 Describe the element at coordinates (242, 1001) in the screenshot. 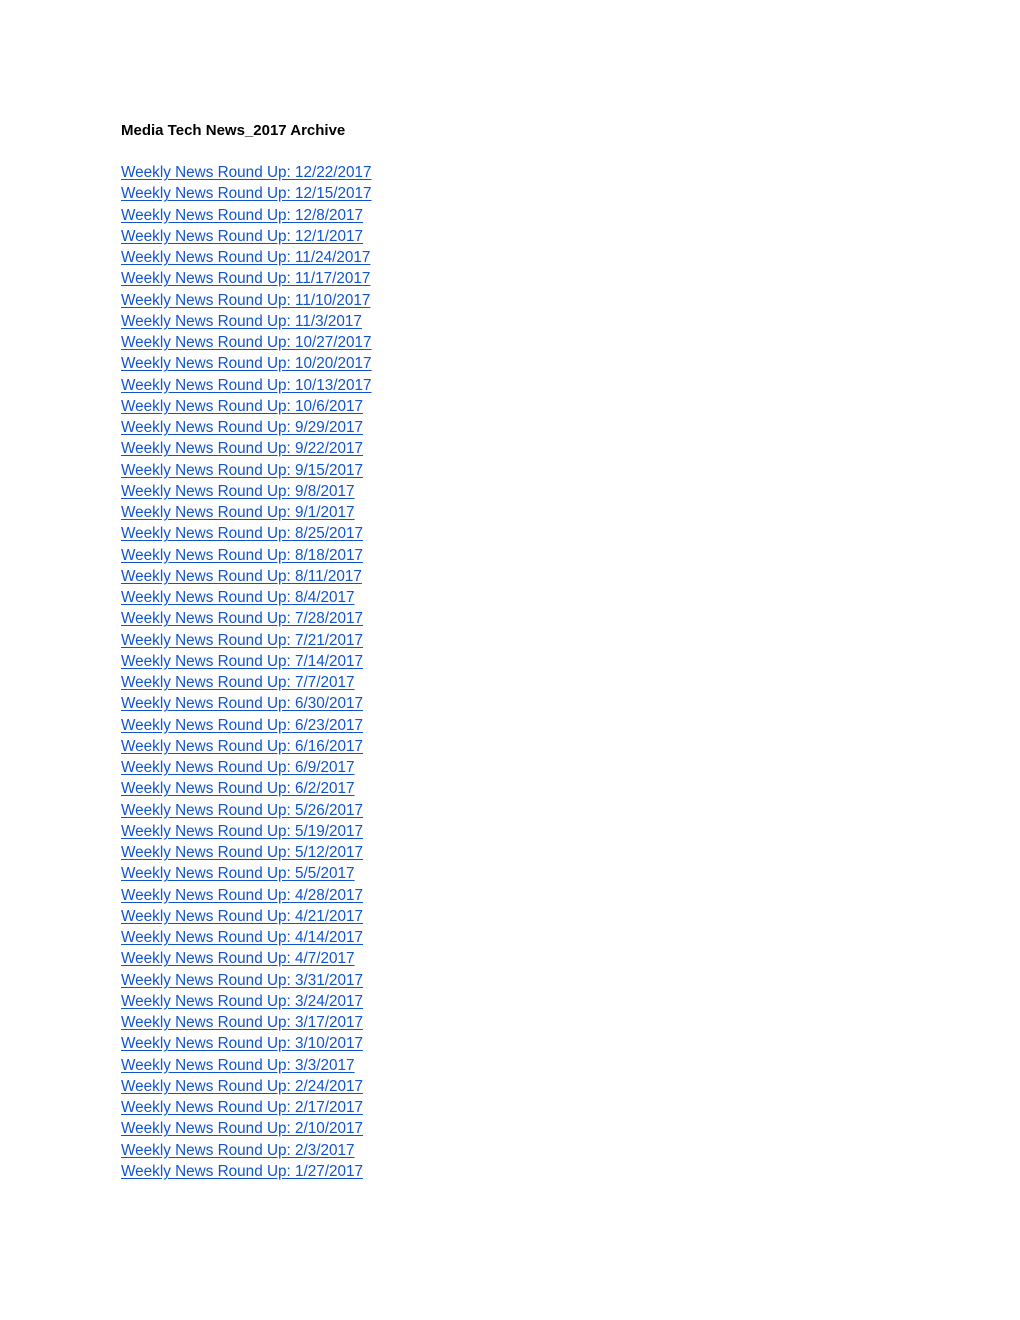

I see `weekly-news-roundup-link: Weekly News Round Up: 3/24/2017` at that location.